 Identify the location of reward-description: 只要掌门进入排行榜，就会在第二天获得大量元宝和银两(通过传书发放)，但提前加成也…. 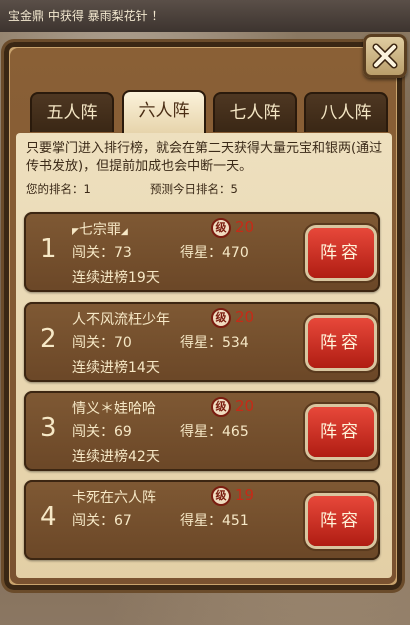
(204, 157).